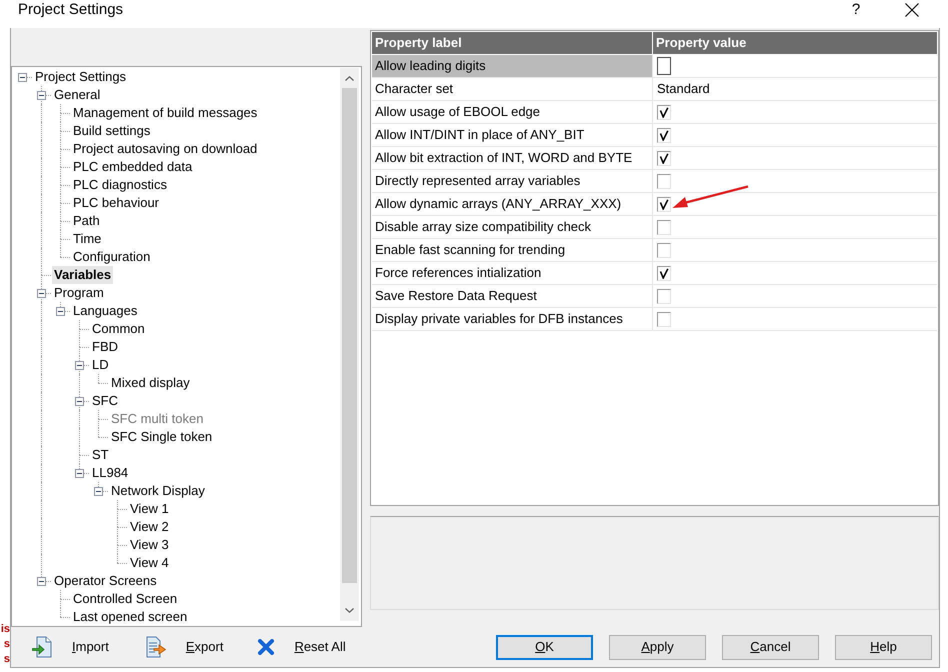 This screenshot has height=672, width=948. I want to click on tree-item: Languages, so click(105, 311).